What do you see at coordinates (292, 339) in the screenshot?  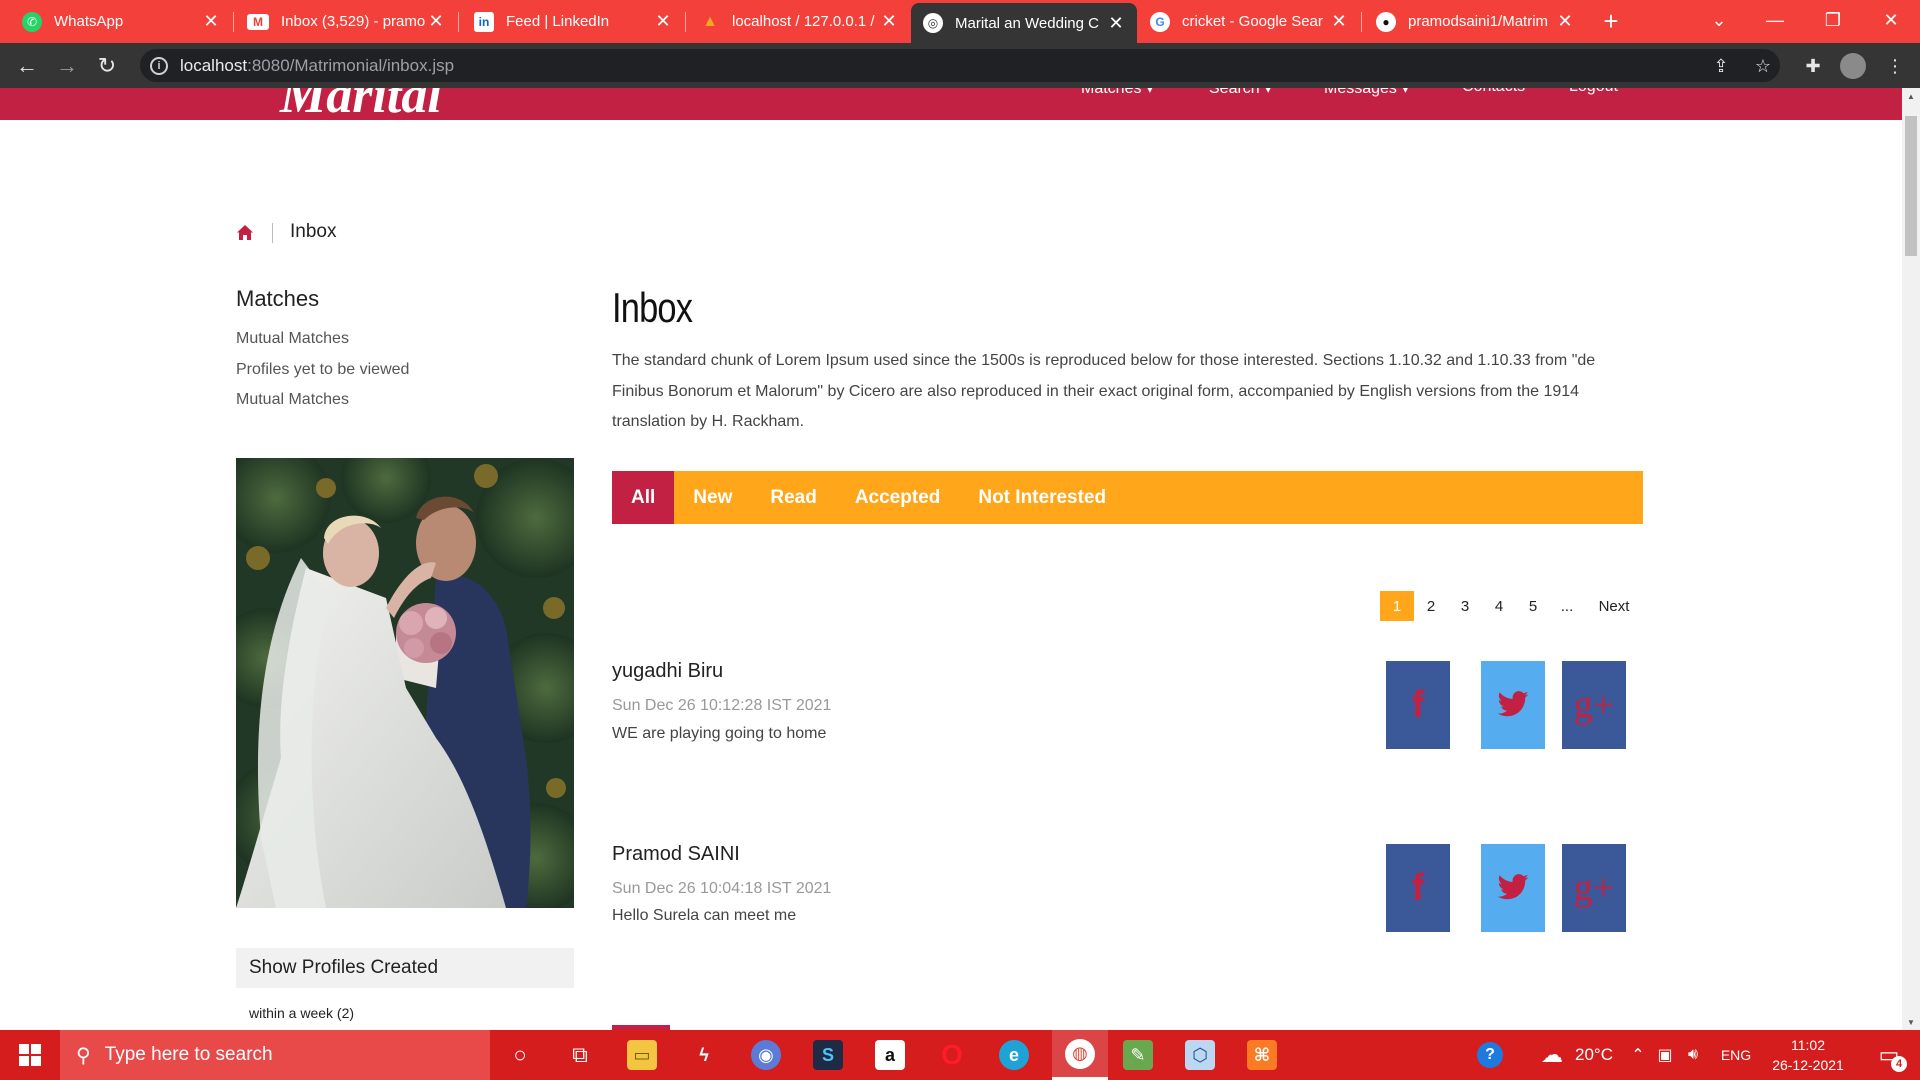 I see `sidebar-link-mutual-matches: Mutual Matches` at bounding box center [292, 339].